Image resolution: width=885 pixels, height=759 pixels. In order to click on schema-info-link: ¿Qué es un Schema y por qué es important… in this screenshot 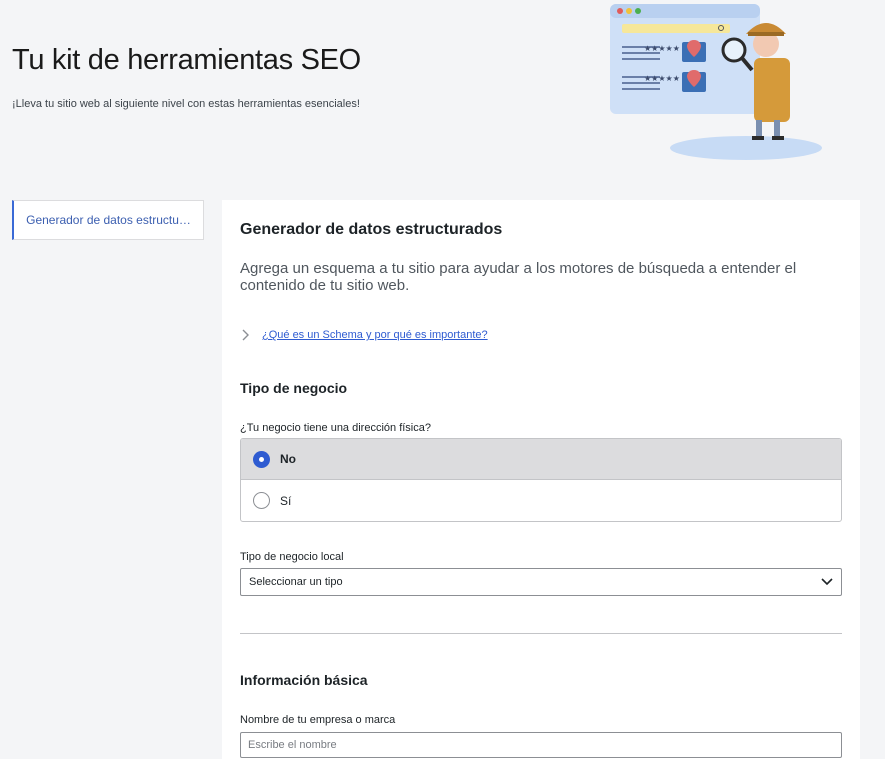, I will do `click(375, 335)`.